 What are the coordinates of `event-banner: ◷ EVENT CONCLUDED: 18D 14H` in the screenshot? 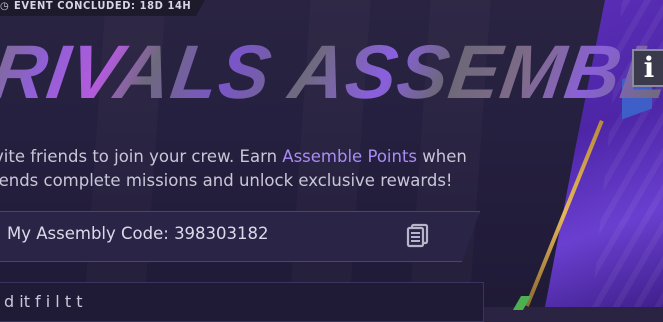 It's located at (102, 8).